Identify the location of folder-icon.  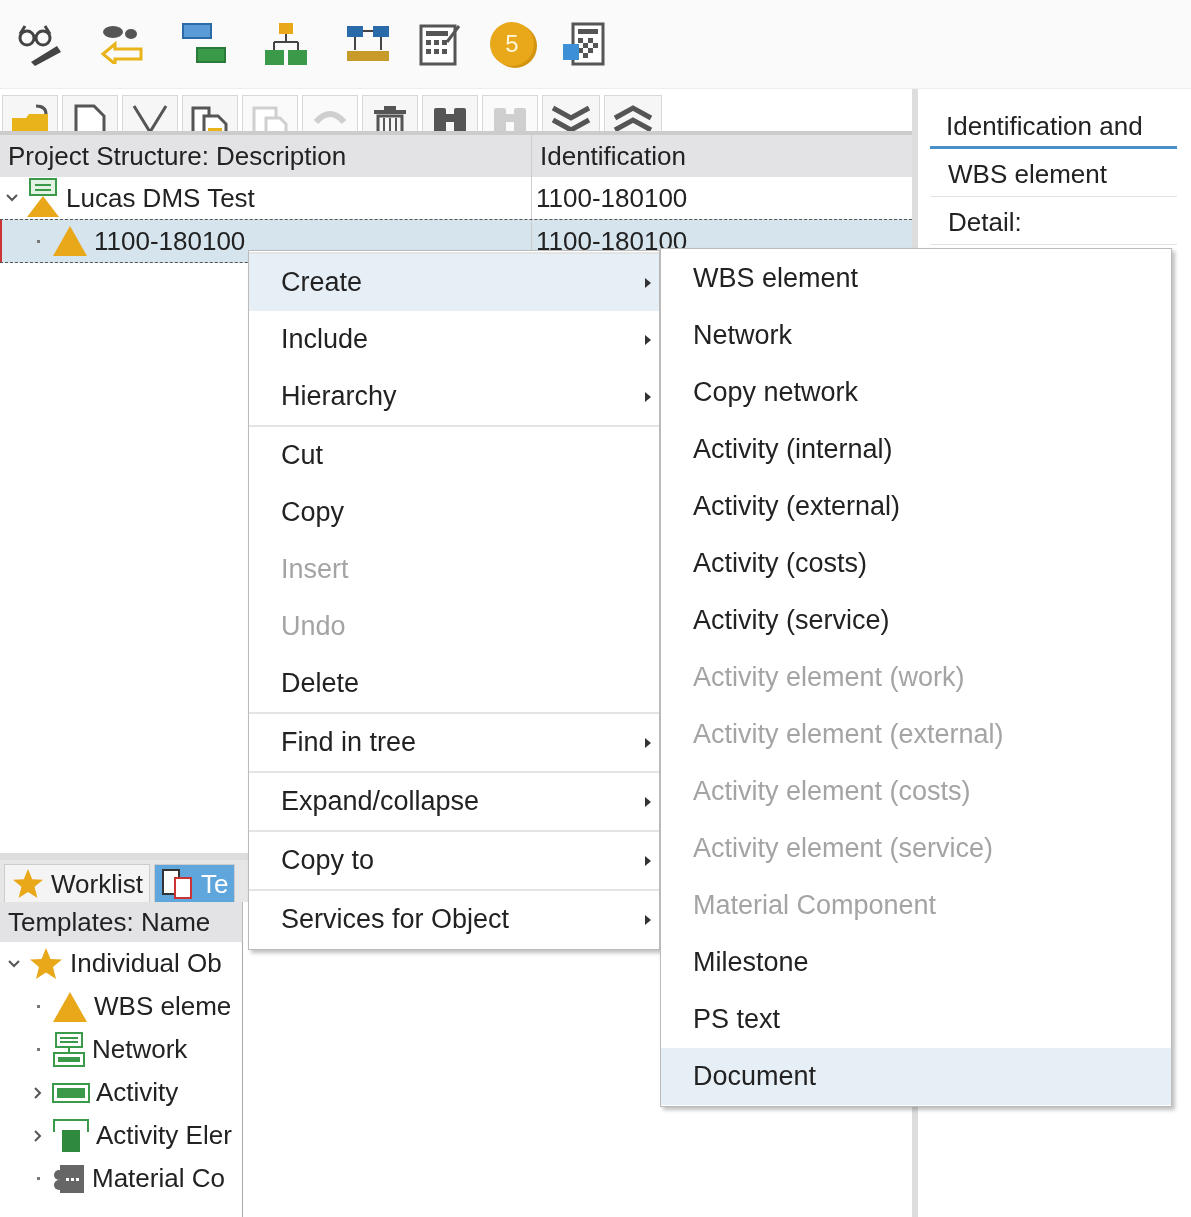
(30, 117).